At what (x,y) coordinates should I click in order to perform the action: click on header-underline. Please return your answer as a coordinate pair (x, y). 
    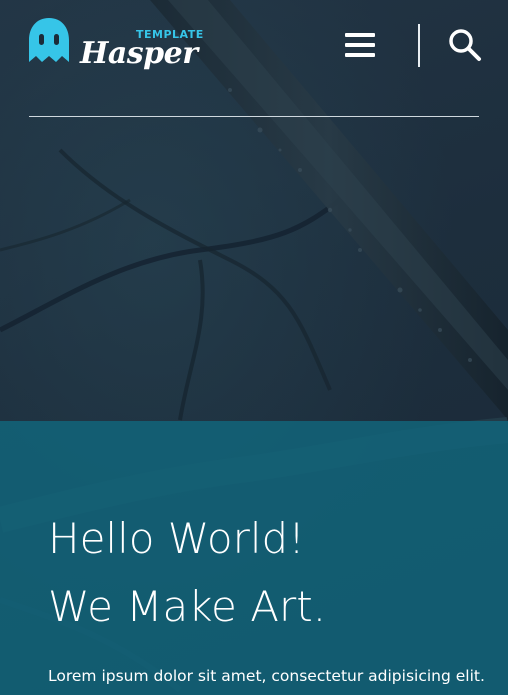
    Looking at the image, I should click on (254, 116).